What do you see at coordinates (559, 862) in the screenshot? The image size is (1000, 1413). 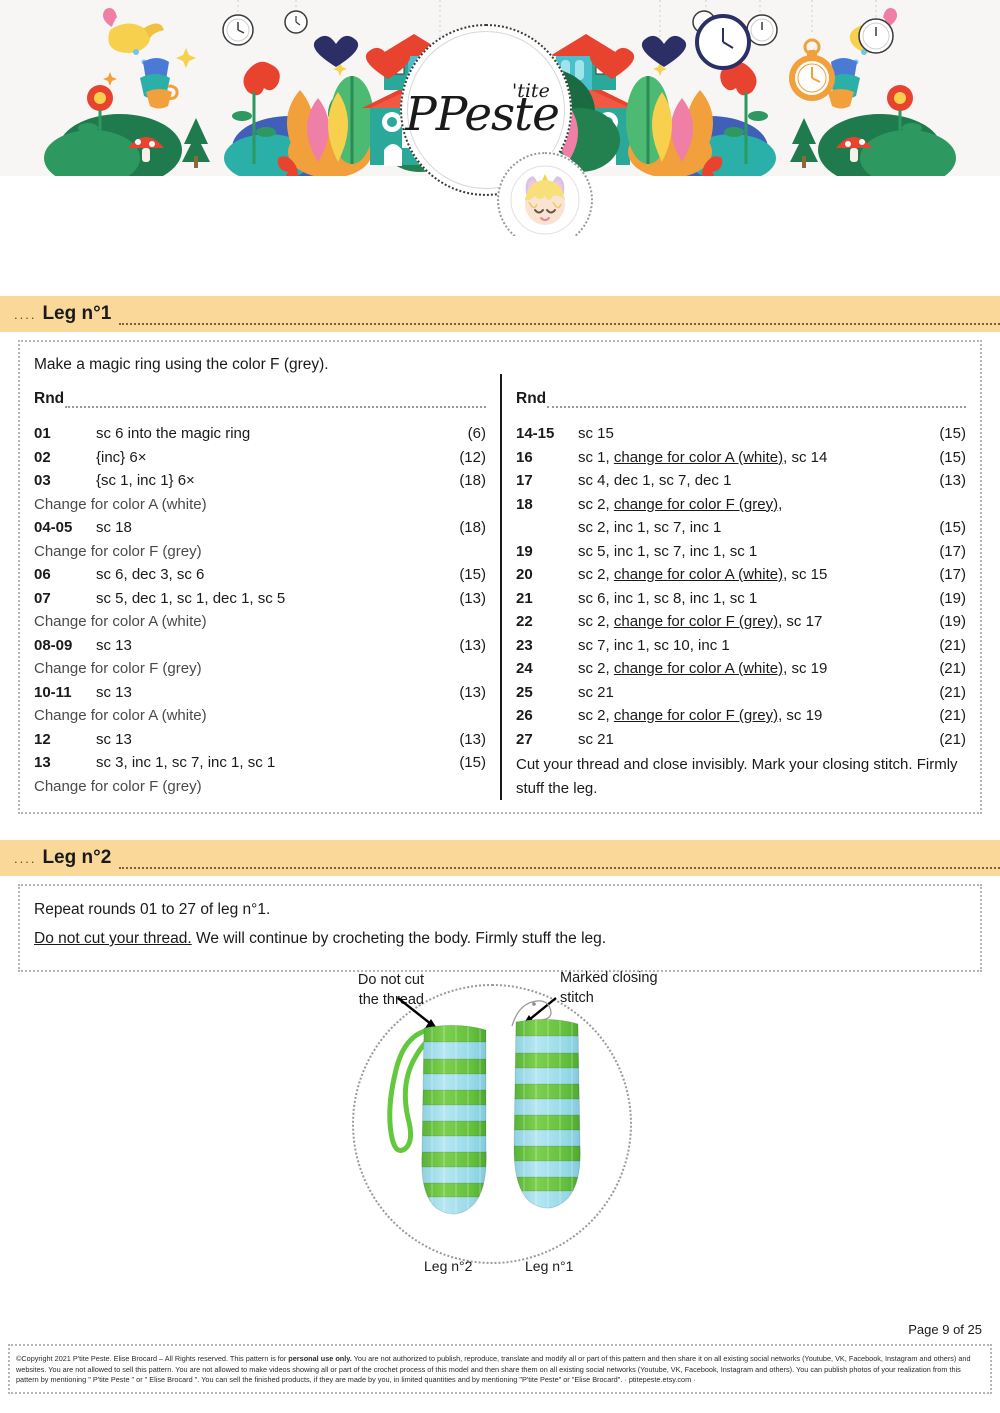 I see `band-trailing-dots-leg2` at bounding box center [559, 862].